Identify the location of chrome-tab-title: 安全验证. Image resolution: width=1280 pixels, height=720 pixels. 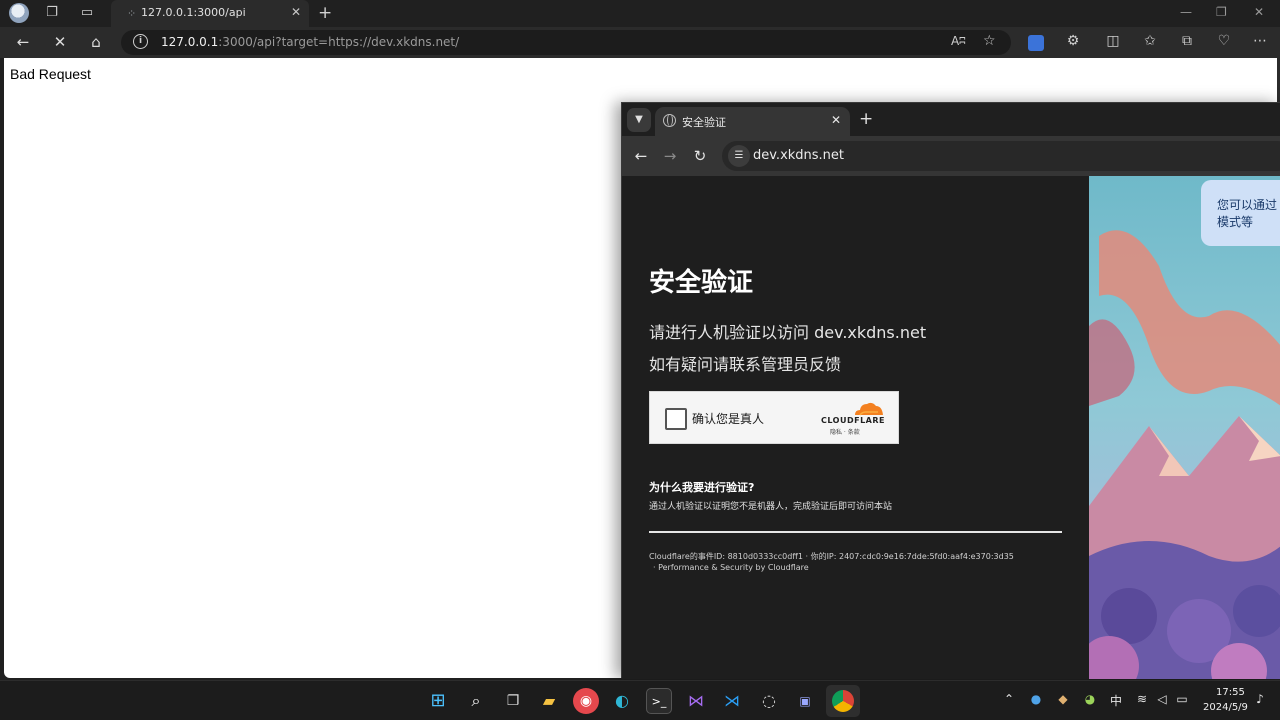
(704, 122).